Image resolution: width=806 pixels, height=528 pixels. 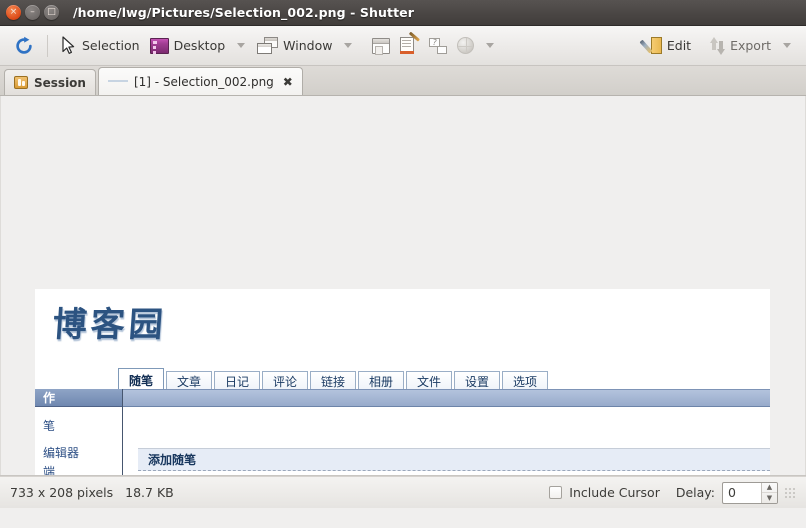 What do you see at coordinates (672, 492) in the screenshot?
I see `capture-options: Include Cursor Delay: 0 ▲ ▼` at bounding box center [672, 492].